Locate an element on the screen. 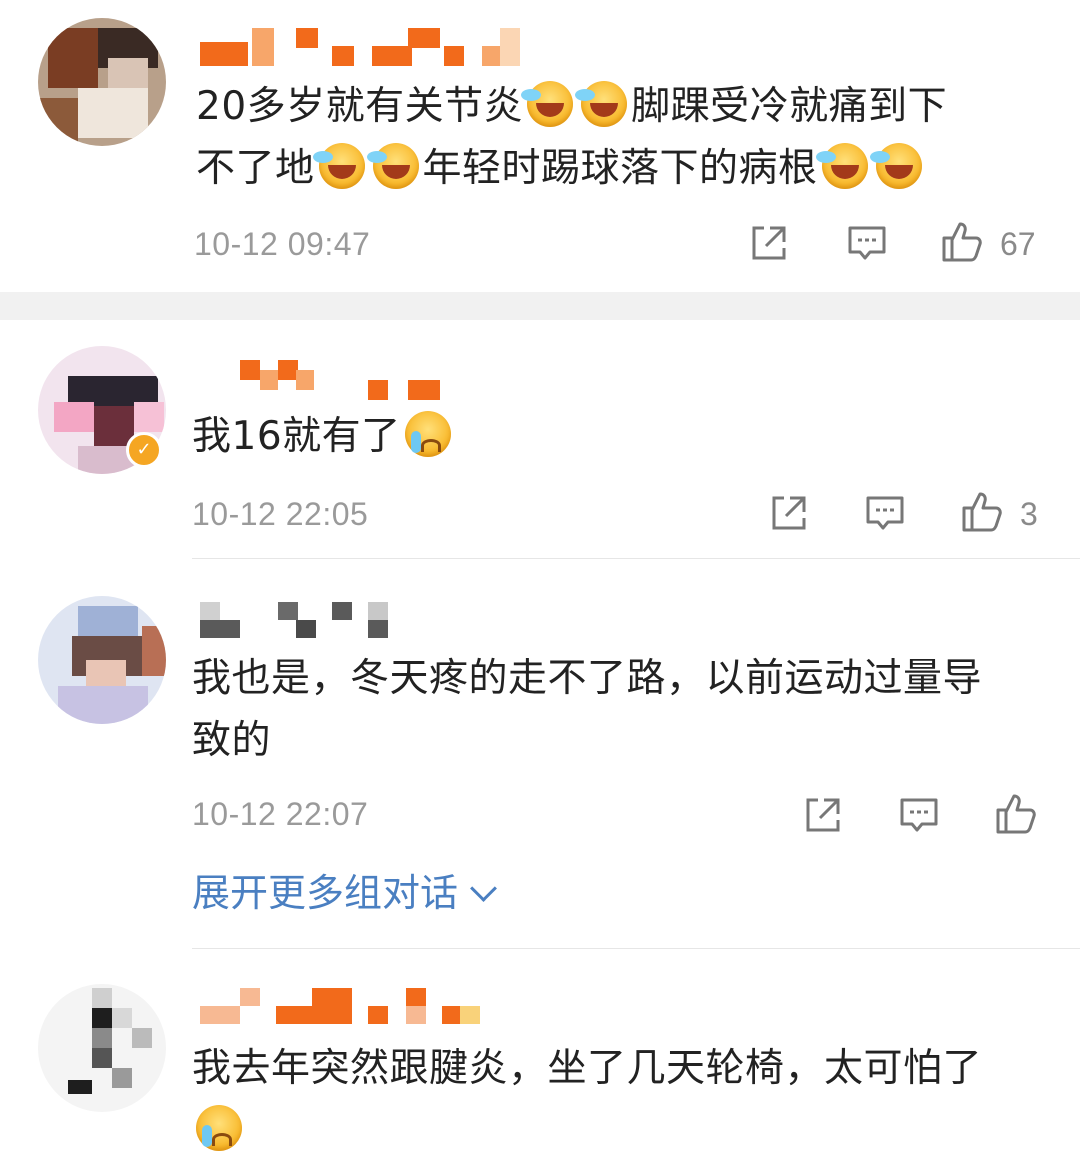 This screenshot has height=1162, width=1080. comment-text: 20多岁就有关节炎 脚踝受冷就痛到下 不了地 年轻时踢球落下的病根 is located at coordinates (616, 138).